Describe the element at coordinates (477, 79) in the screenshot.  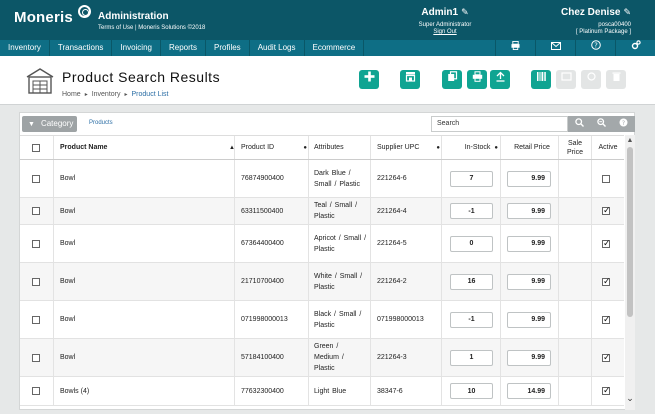
I see `print-button` at that location.